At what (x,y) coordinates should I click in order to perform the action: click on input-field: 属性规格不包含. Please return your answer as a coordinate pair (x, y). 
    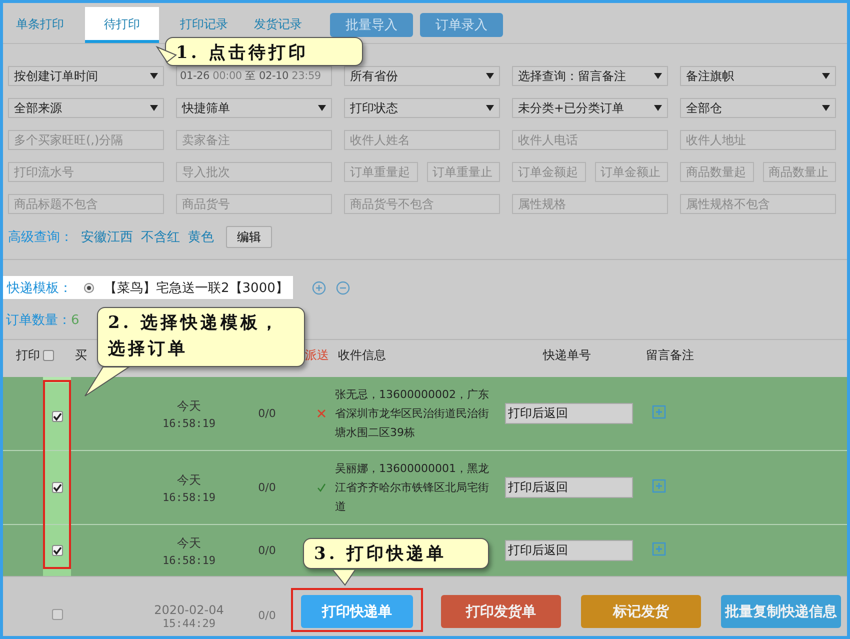
    Looking at the image, I should click on (758, 204).